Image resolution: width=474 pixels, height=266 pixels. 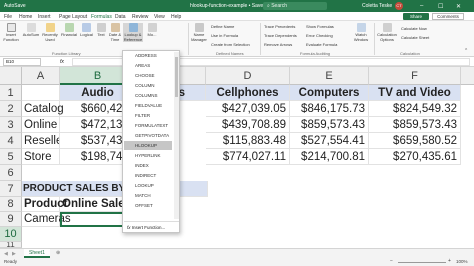 I want to click on add-sheet-icon: ⊕, so click(x=58, y=253).